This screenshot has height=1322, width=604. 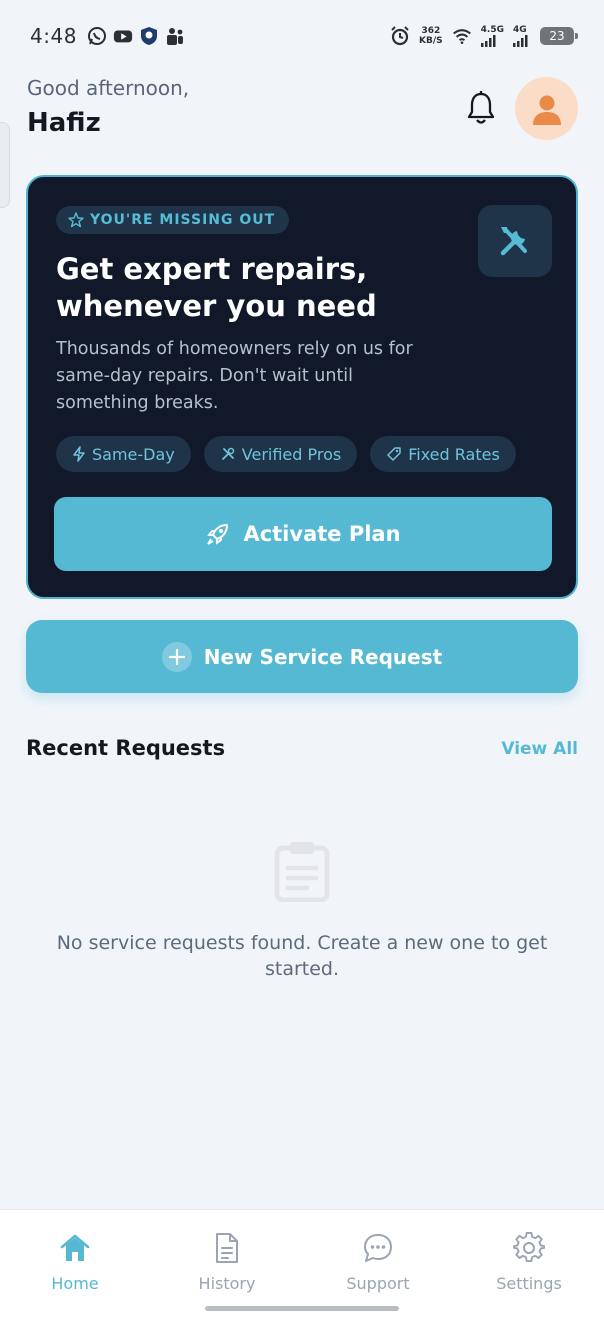 What do you see at coordinates (133, 454) in the screenshot?
I see `chip-label: Same-Day` at bounding box center [133, 454].